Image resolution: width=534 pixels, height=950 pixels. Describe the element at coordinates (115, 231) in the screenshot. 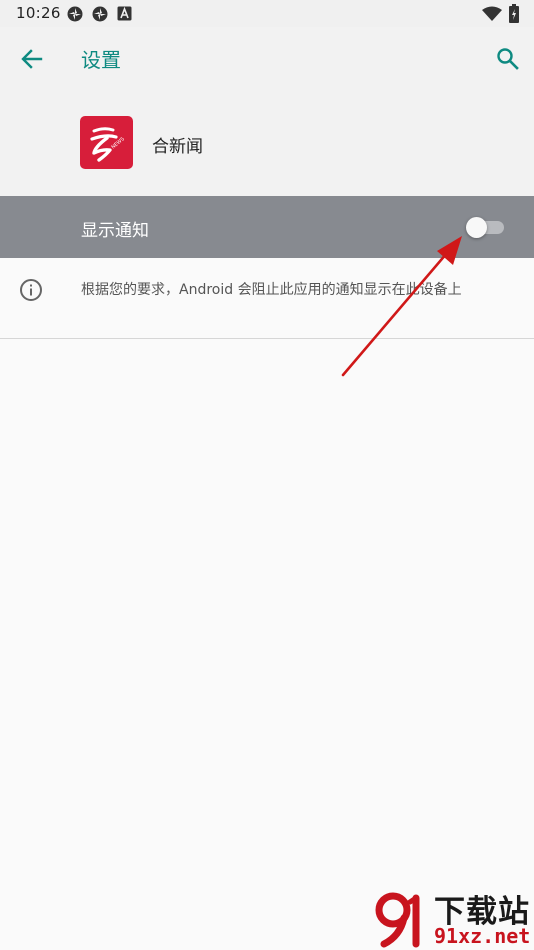

I see `show-notifications-label: 显示通知` at that location.